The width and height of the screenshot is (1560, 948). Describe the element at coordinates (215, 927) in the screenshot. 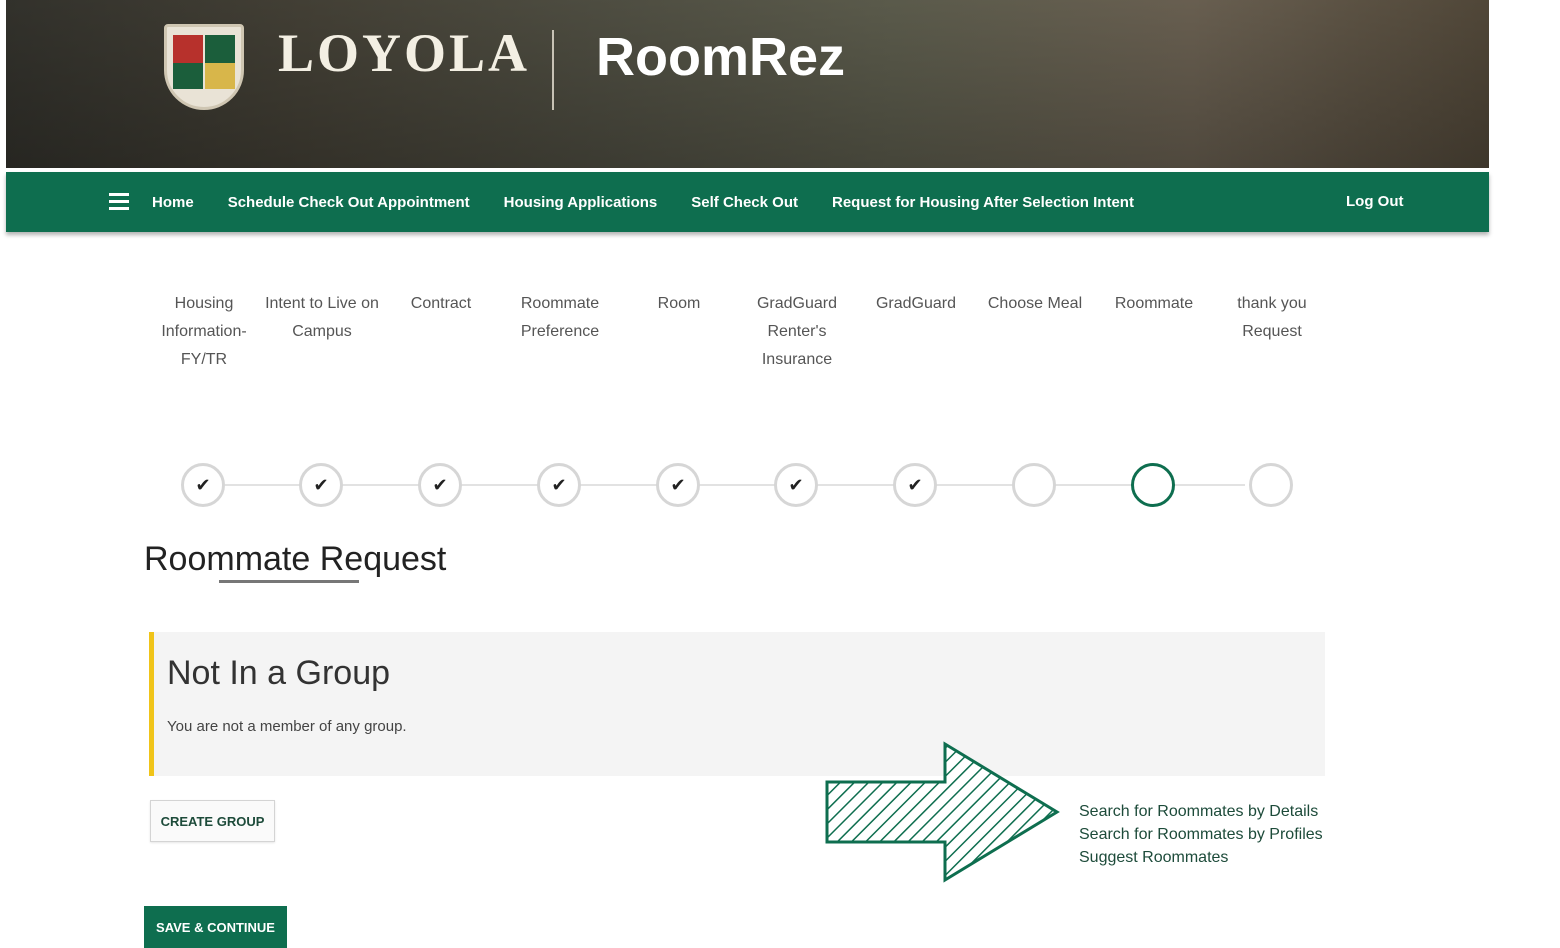

I see `save-continue-button: SAVE & CONTINUE` at that location.